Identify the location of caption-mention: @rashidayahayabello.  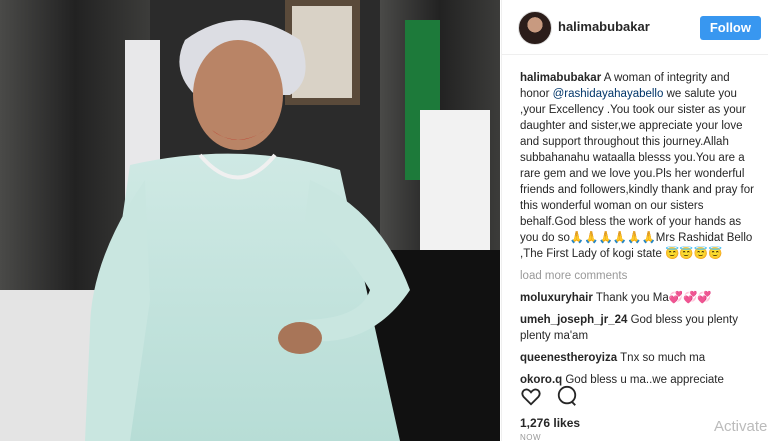
(608, 94).